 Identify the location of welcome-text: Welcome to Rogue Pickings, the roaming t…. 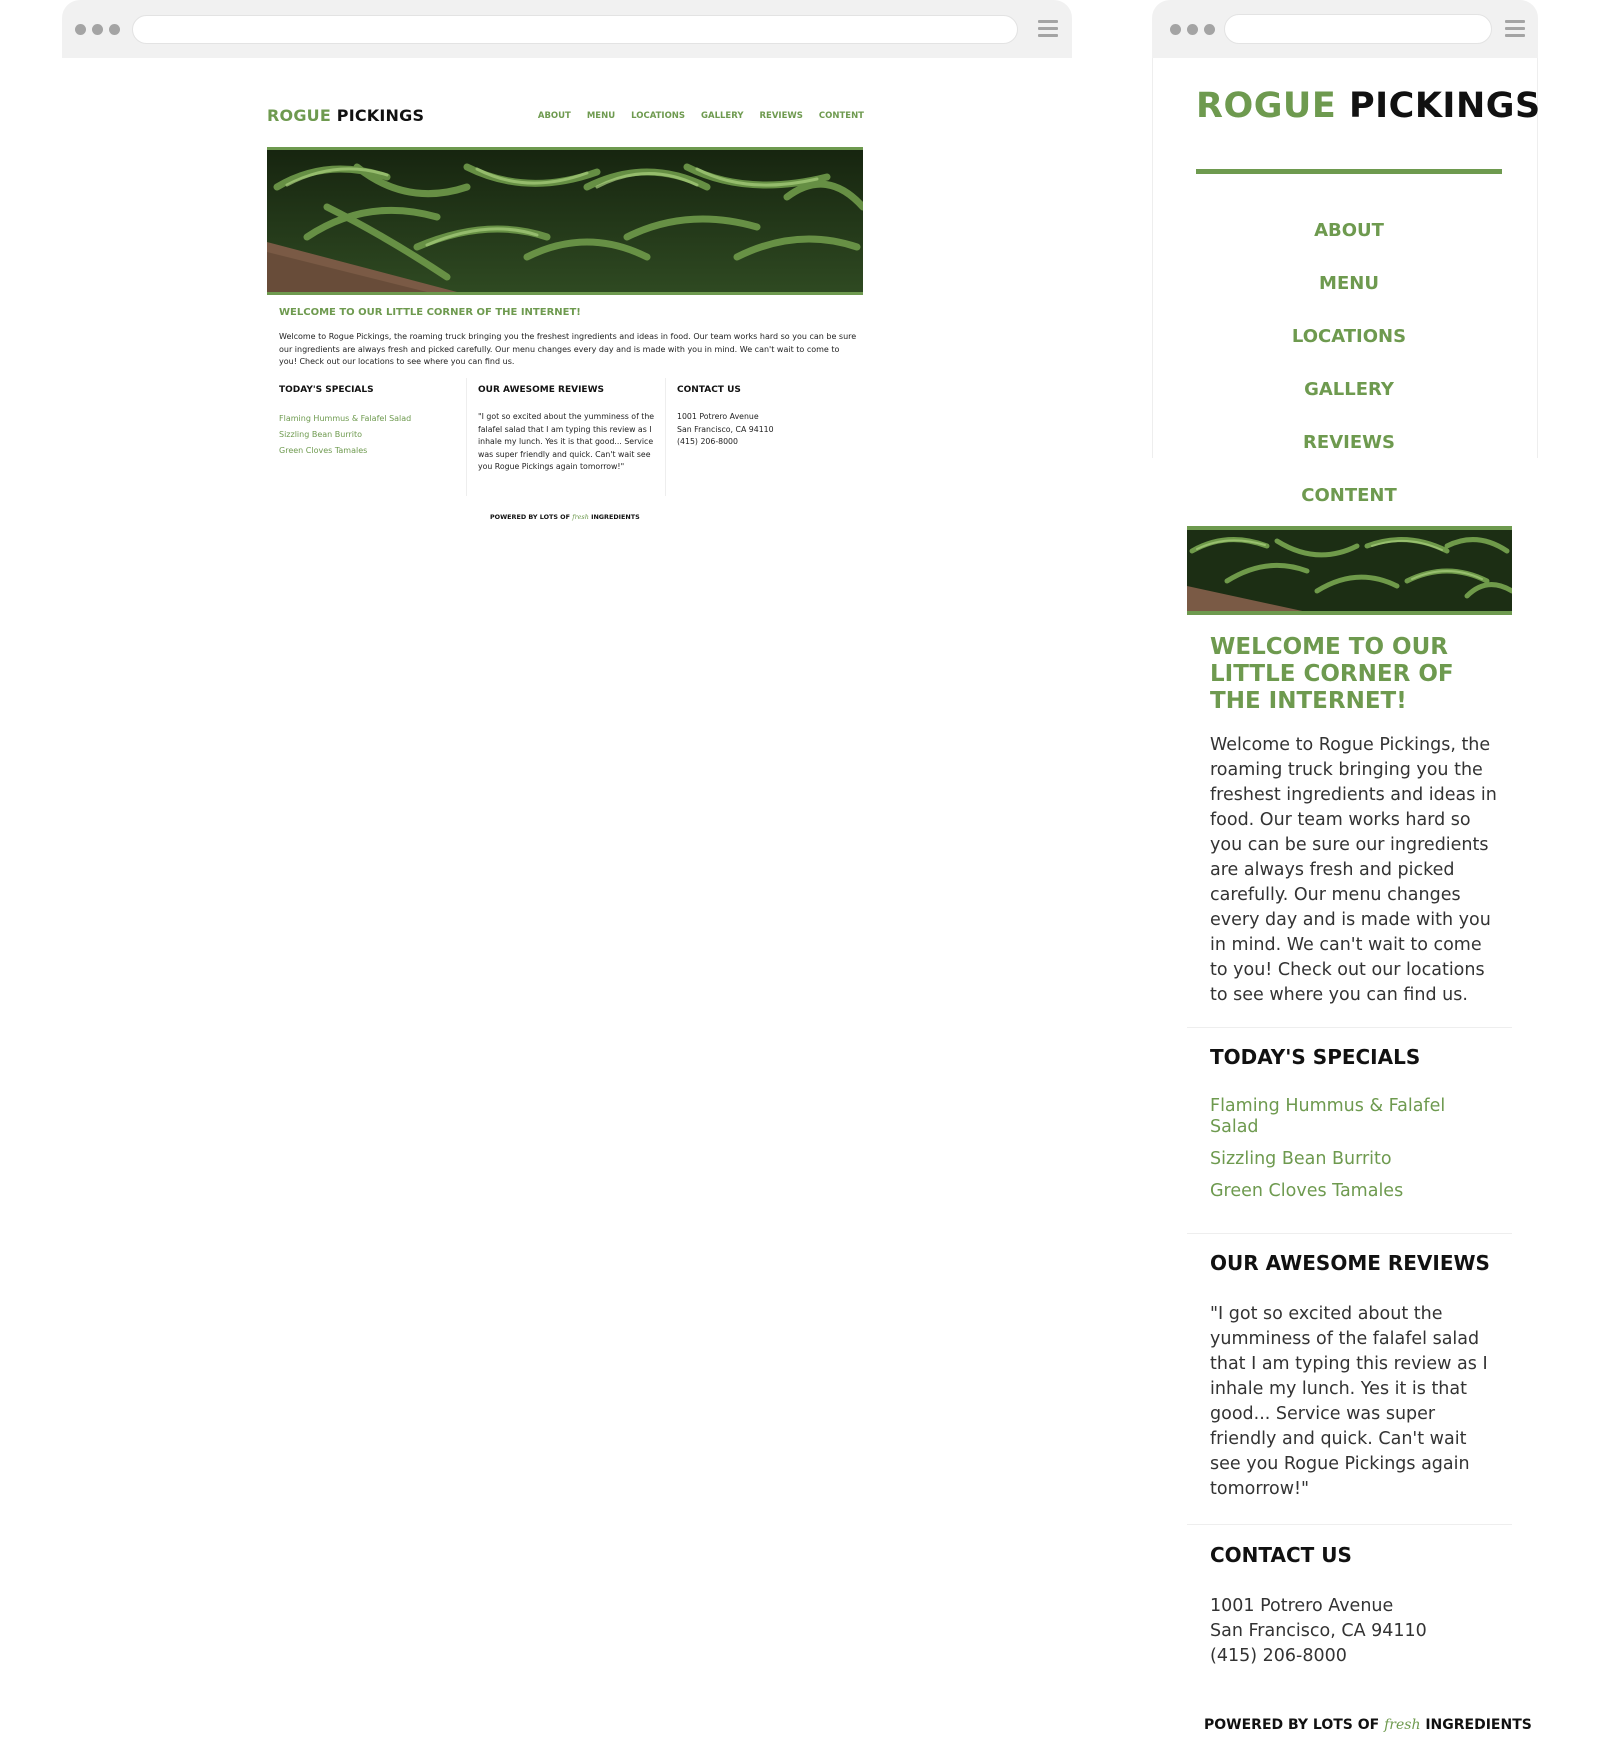
(568, 349).